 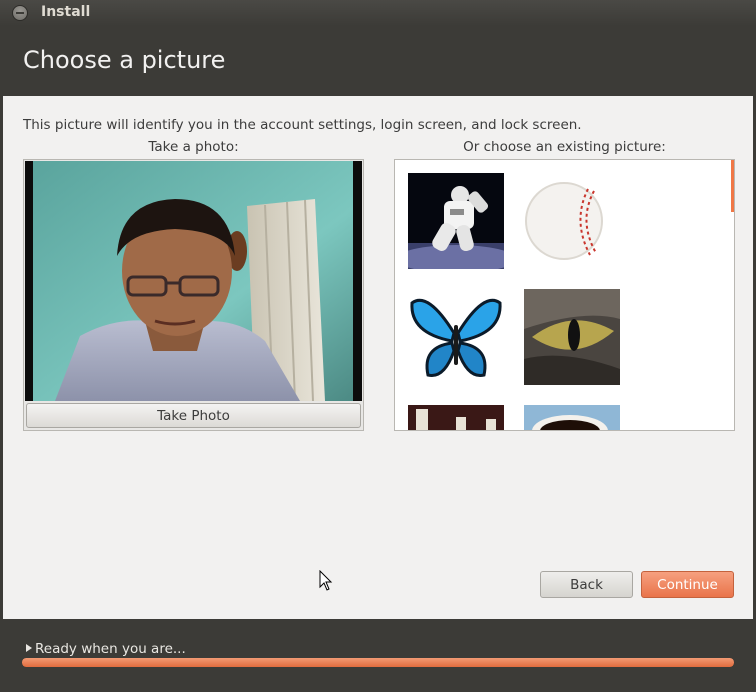 I want to click on chess-picture, so click(x=456, y=417).